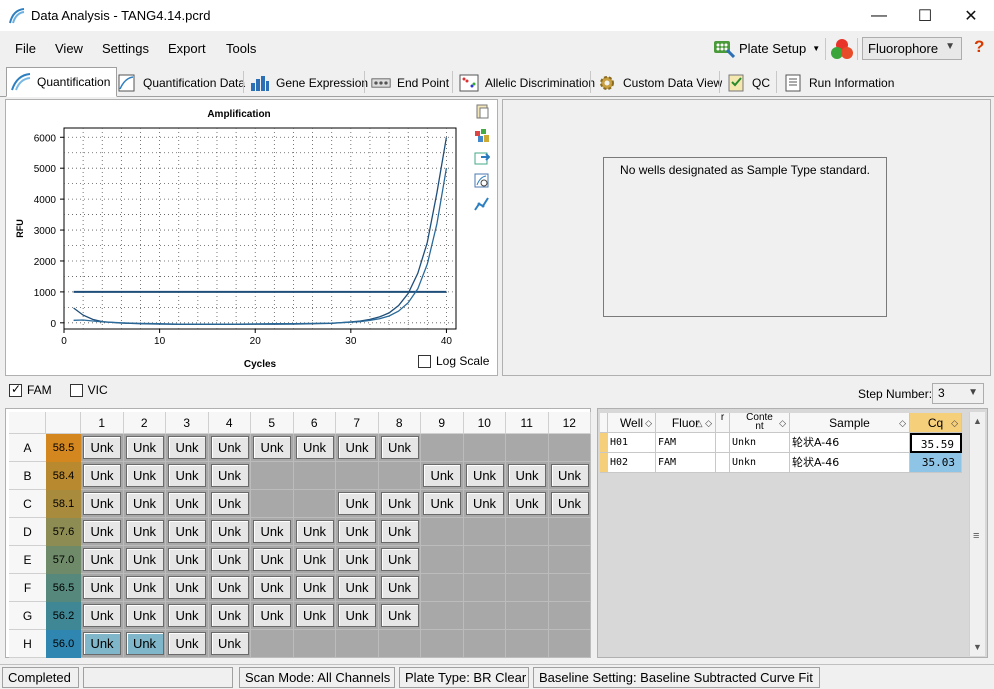 The image size is (994, 689). I want to click on line-graph-icon, so click(482, 204).